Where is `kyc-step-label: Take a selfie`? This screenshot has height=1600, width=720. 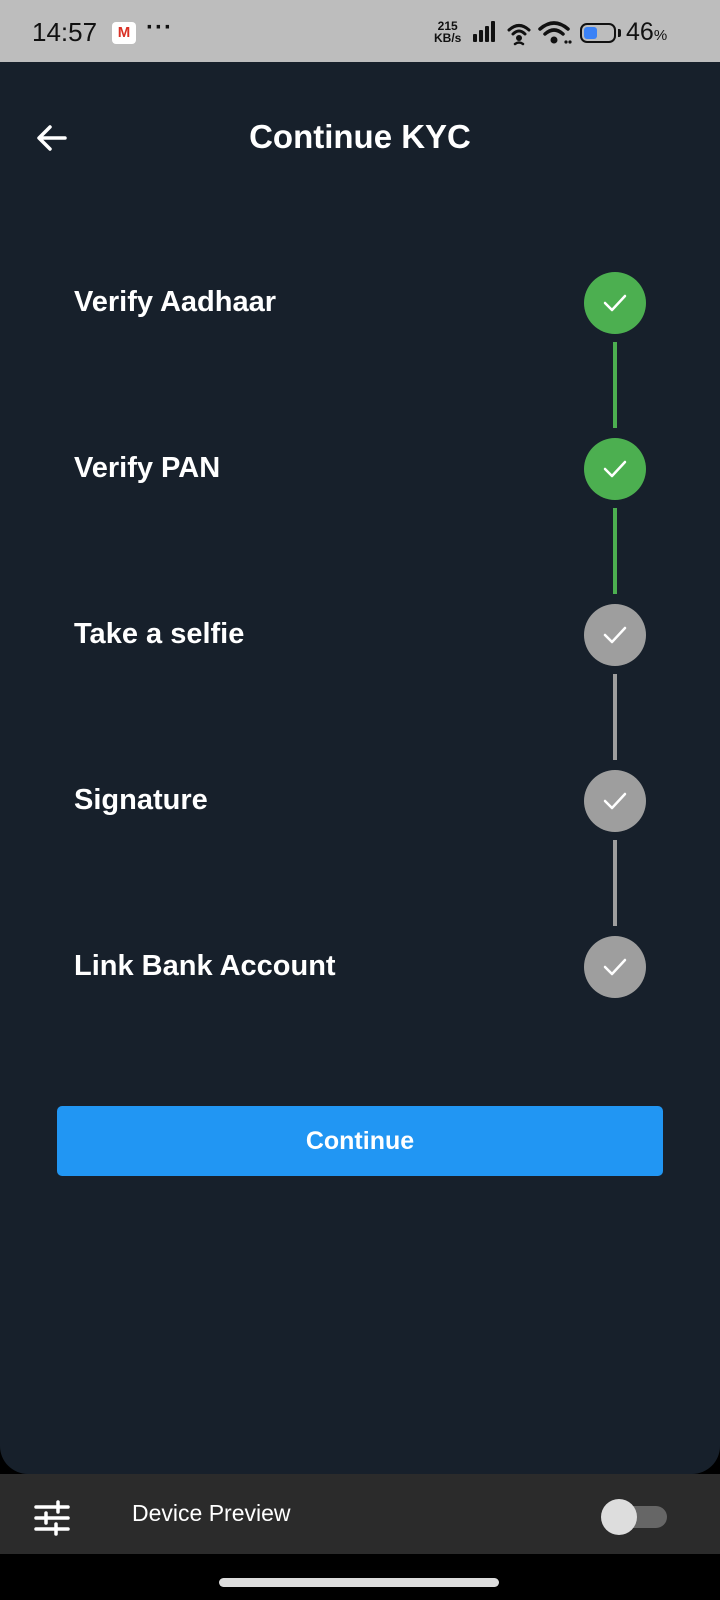
kyc-step-label: Take a selfie is located at coordinates (159, 634).